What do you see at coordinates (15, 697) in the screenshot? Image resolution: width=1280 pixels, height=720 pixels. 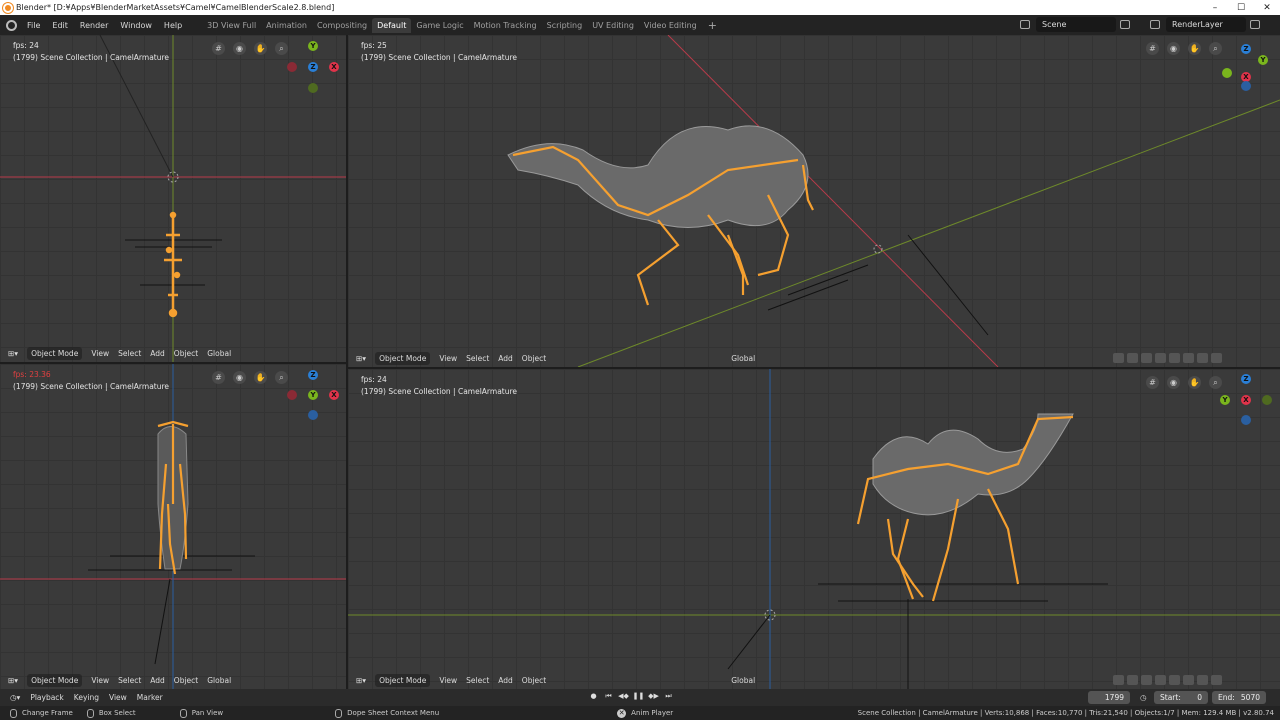 I see `timeline-editor-icon: ◷▾` at bounding box center [15, 697].